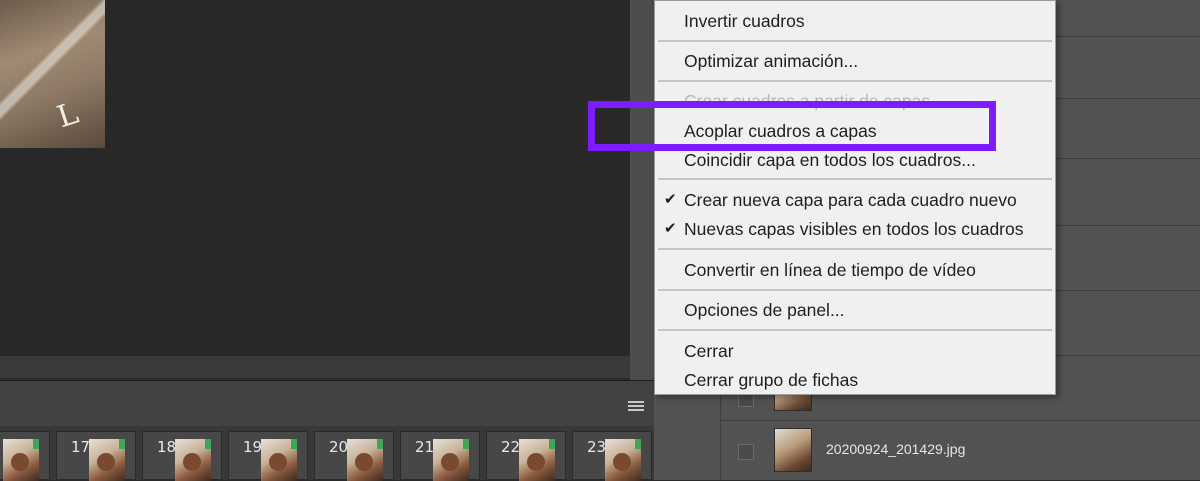 Image resolution: width=1200 pixels, height=481 pixels. I want to click on layer-row: 20200924_201429.jpg, so click(961, 451).